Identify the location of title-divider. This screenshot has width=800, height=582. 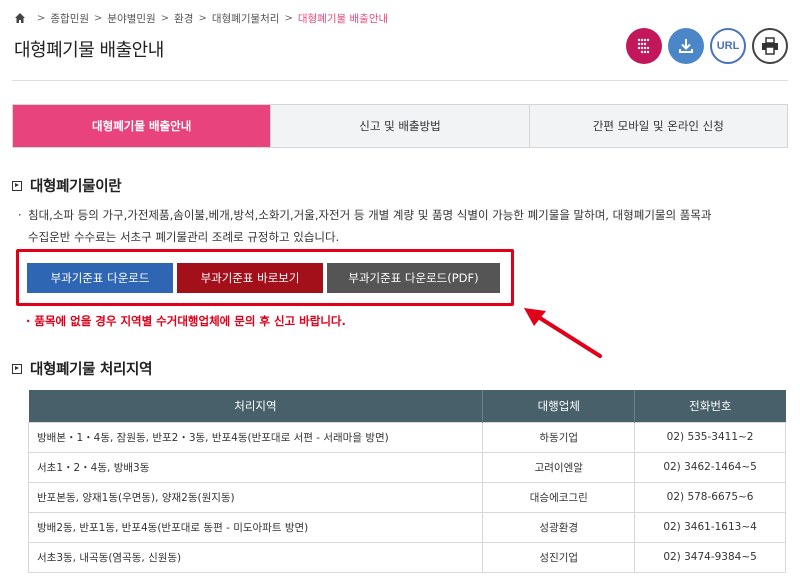
(400, 80).